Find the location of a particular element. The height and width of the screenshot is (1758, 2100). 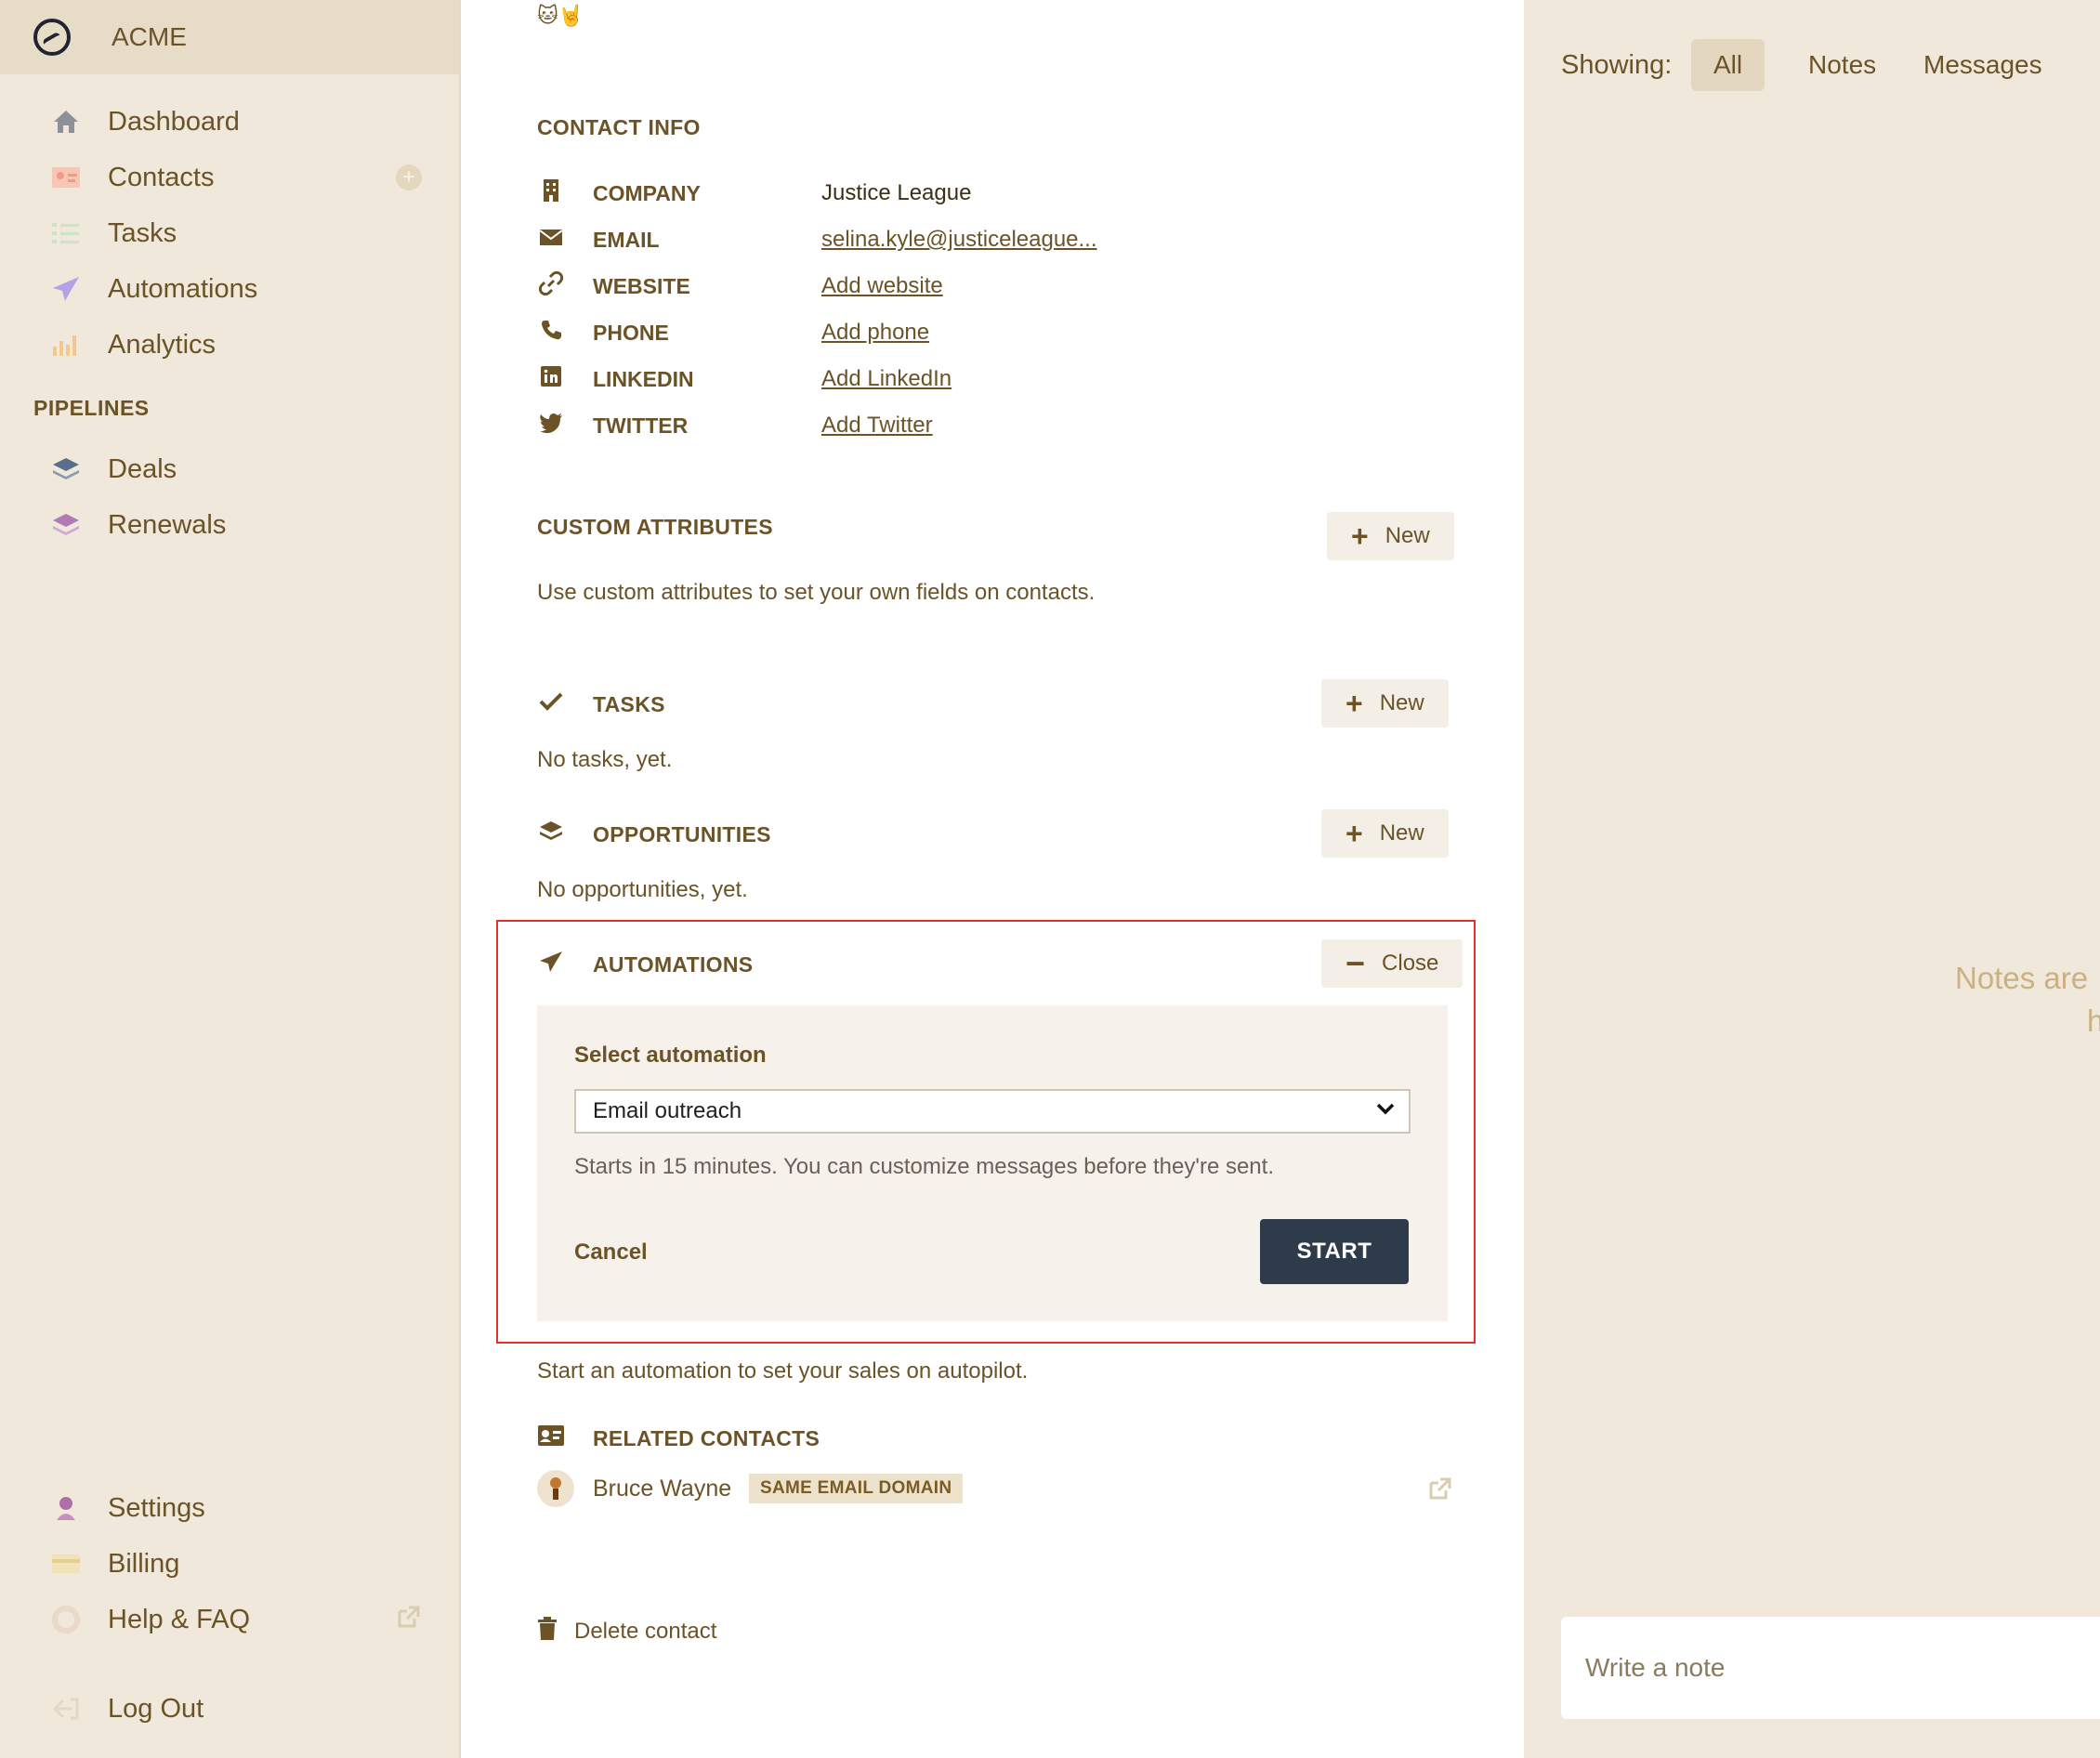

select-automation-label: Select automation is located at coordinates (670, 1055).